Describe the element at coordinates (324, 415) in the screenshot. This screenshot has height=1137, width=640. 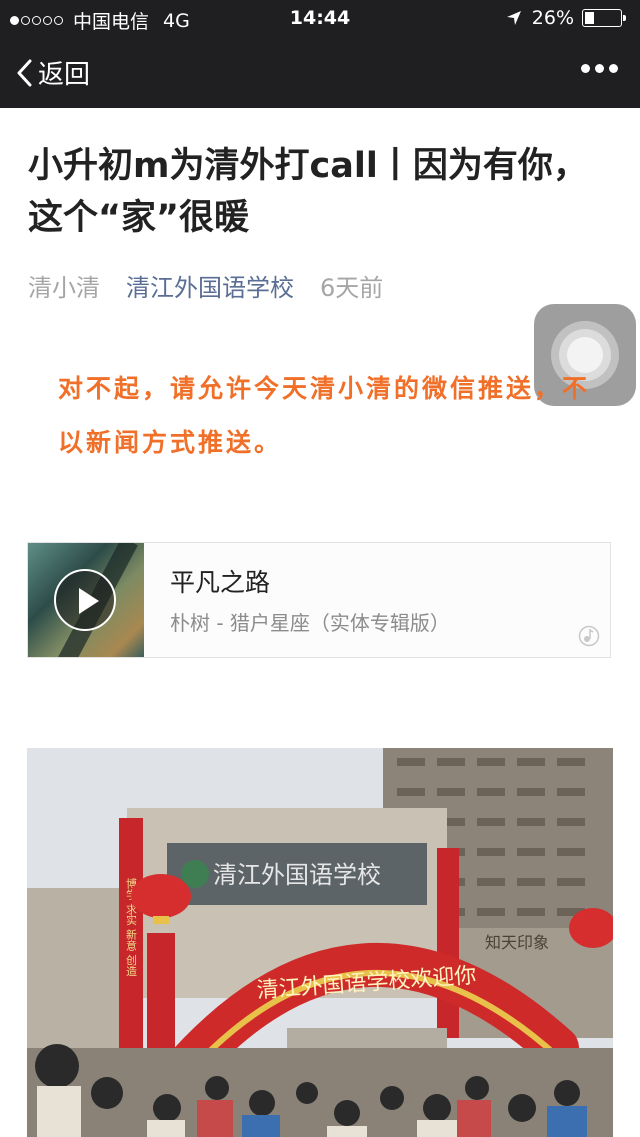
I see `article-intro: 对不起，请允许今天清小清的微信推送，不以新闻方式推送。` at that location.